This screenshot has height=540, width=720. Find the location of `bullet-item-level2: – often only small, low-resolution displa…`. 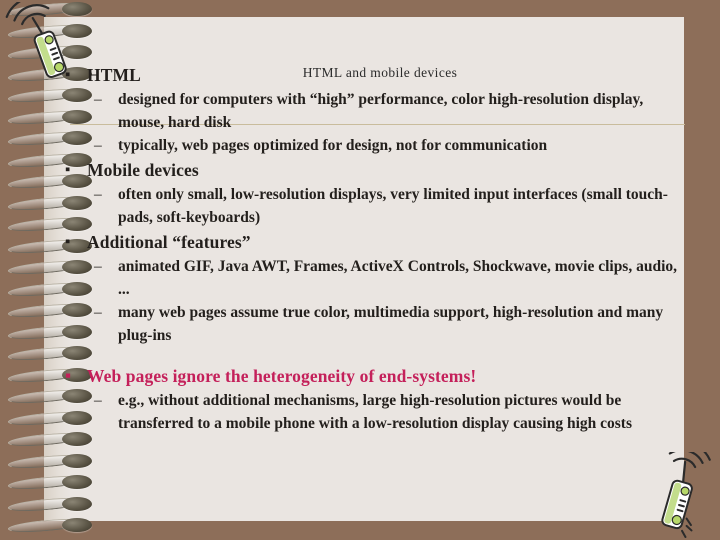

bullet-item-level2: – often only small, low-resolution displa… is located at coordinates (392, 206).